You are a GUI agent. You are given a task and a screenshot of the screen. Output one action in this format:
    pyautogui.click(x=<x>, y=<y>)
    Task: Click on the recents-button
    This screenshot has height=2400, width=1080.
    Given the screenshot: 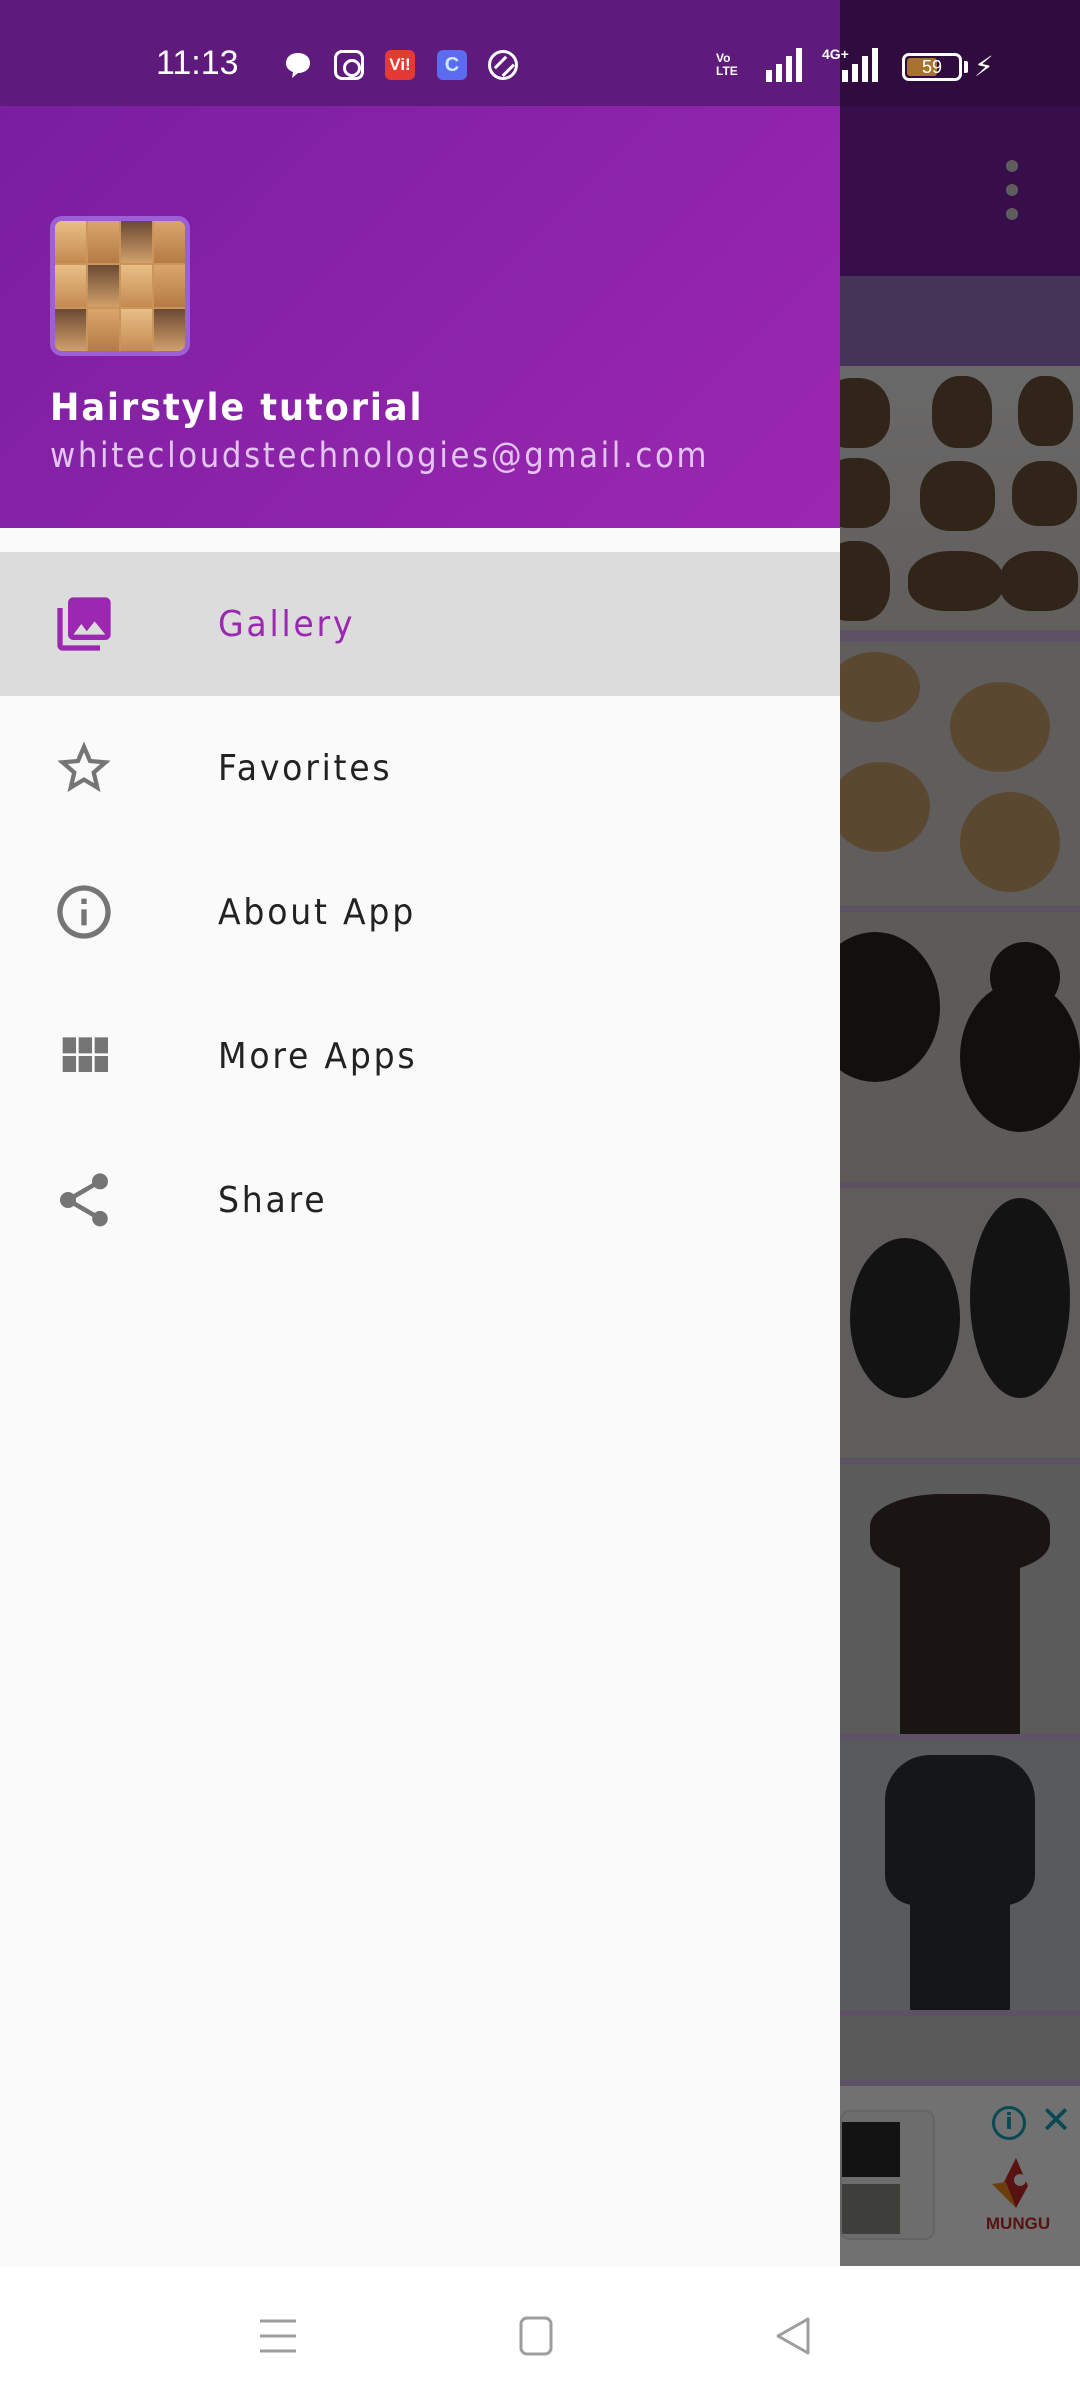 What is the action you would take?
    pyautogui.click(x=278, y=2336)
    